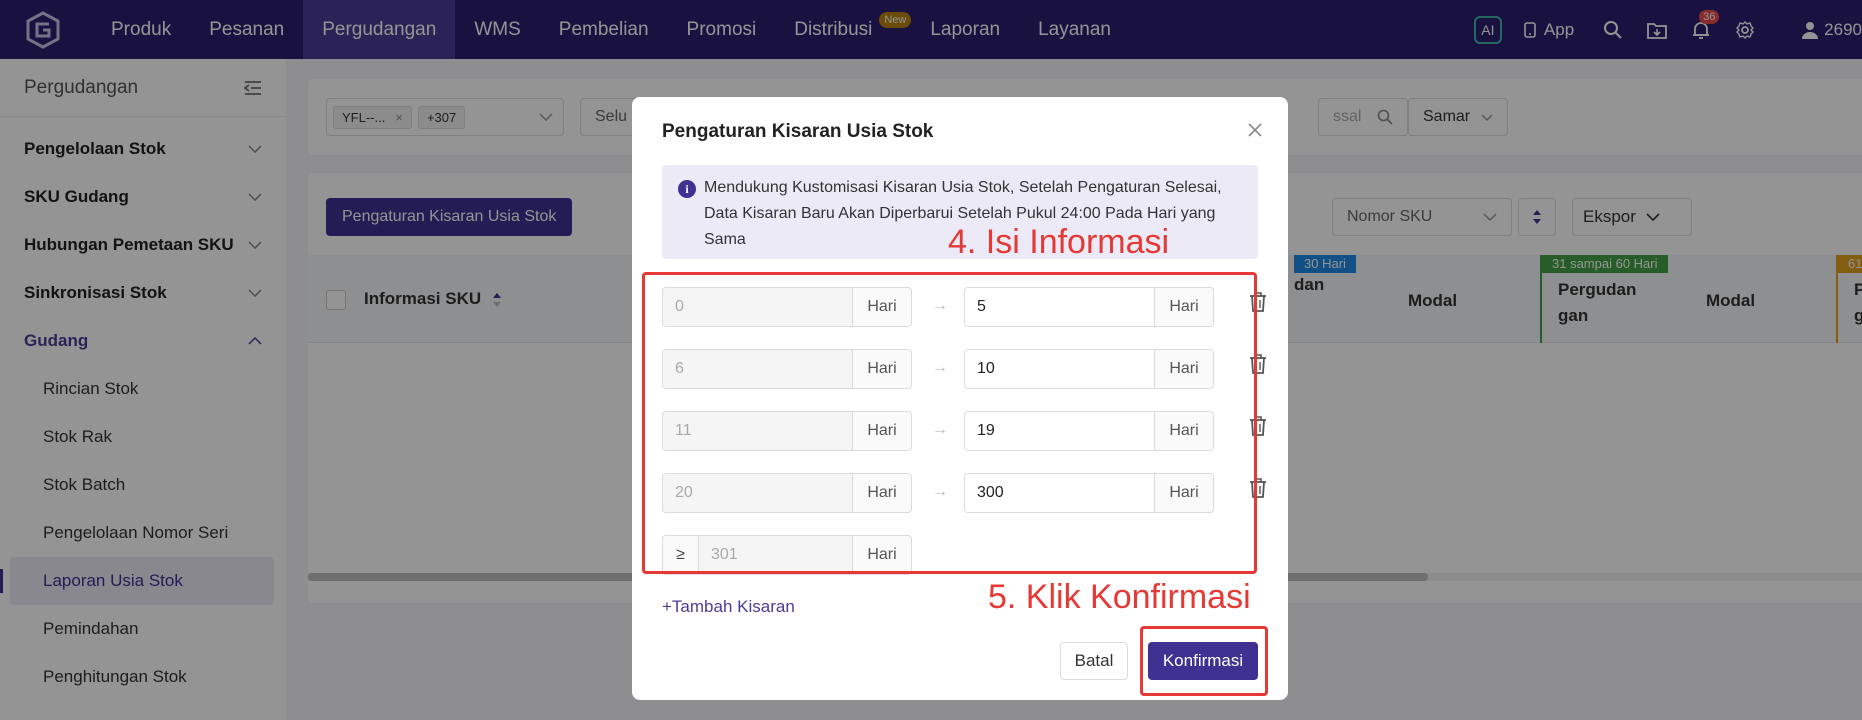  Describe the element at coordinates (728, 607) in the screenshot. I see `add-range-link: +Tambah Kisaran` at that location.